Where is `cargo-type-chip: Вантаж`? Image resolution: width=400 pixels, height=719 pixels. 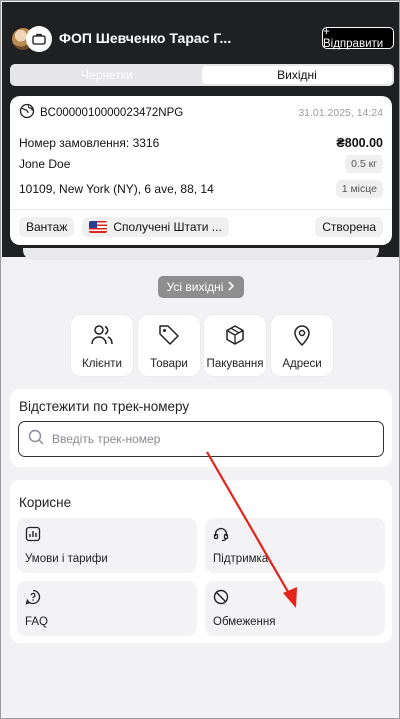
cargo-type-chip: Вантаж is located at coordinates (47, 227).